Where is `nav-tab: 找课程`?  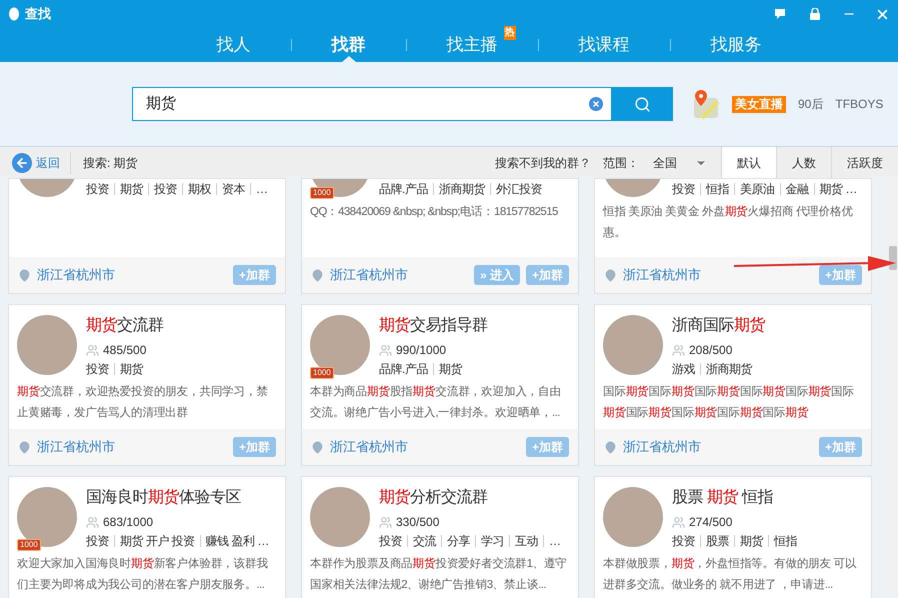 nav-tab: 找课程 is located at coordinates (604, 45).